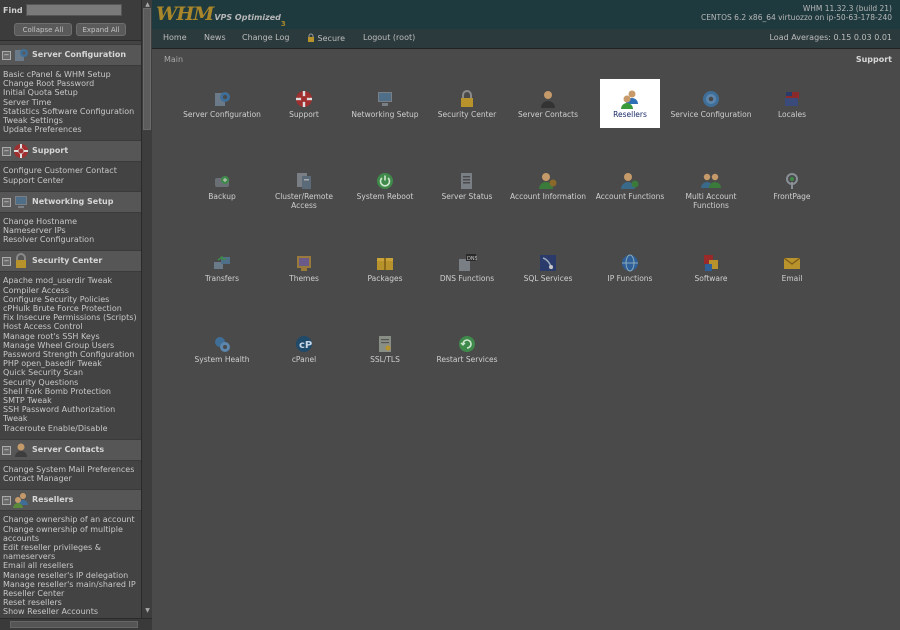  I want to click on sidebar-link: Contact Manager, so click(70, 478).